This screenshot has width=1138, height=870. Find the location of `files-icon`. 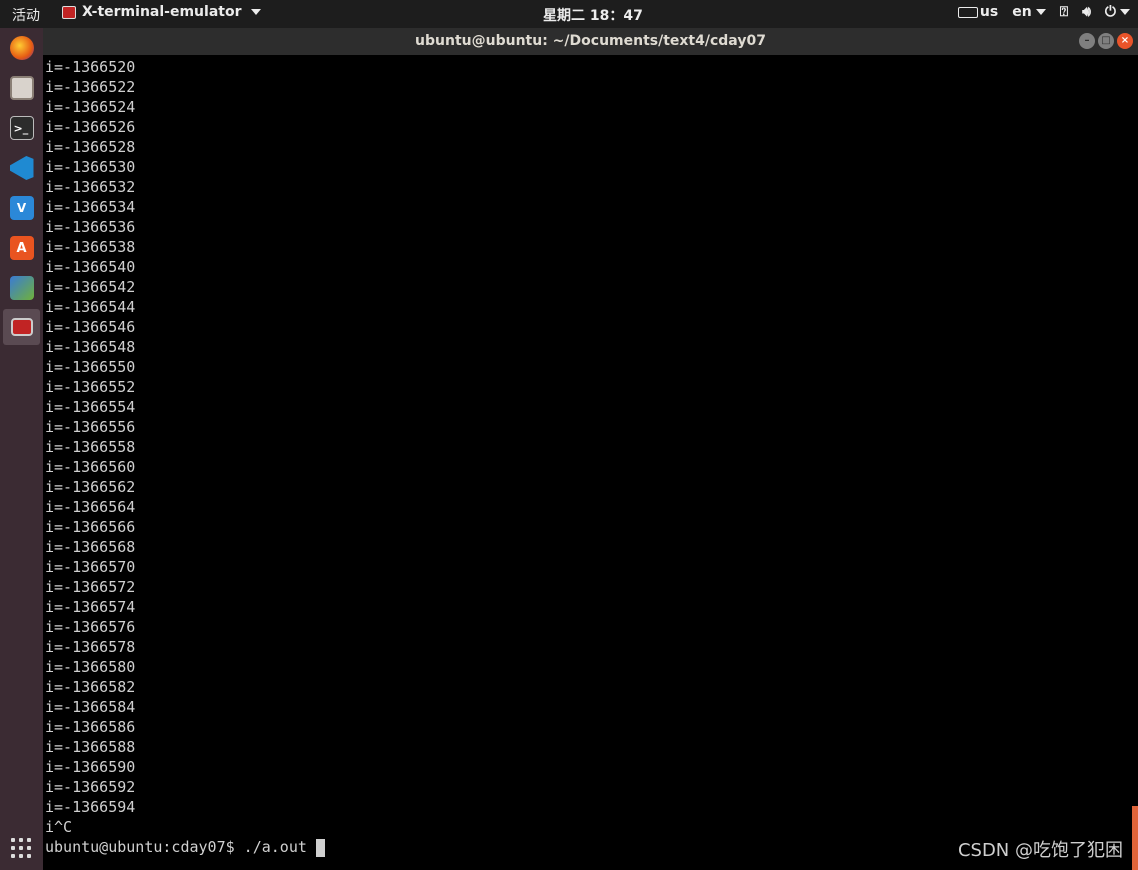

files-icon is located at coordinates (21, 88).